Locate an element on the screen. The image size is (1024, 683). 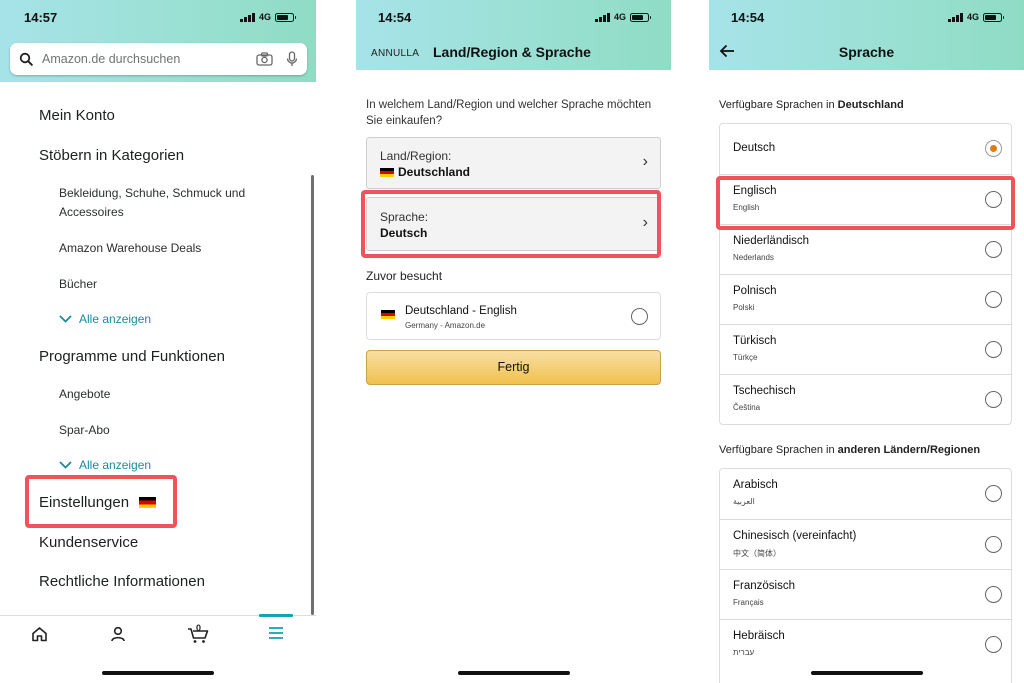
highlight-englisch is located at coordinates (865, 203).